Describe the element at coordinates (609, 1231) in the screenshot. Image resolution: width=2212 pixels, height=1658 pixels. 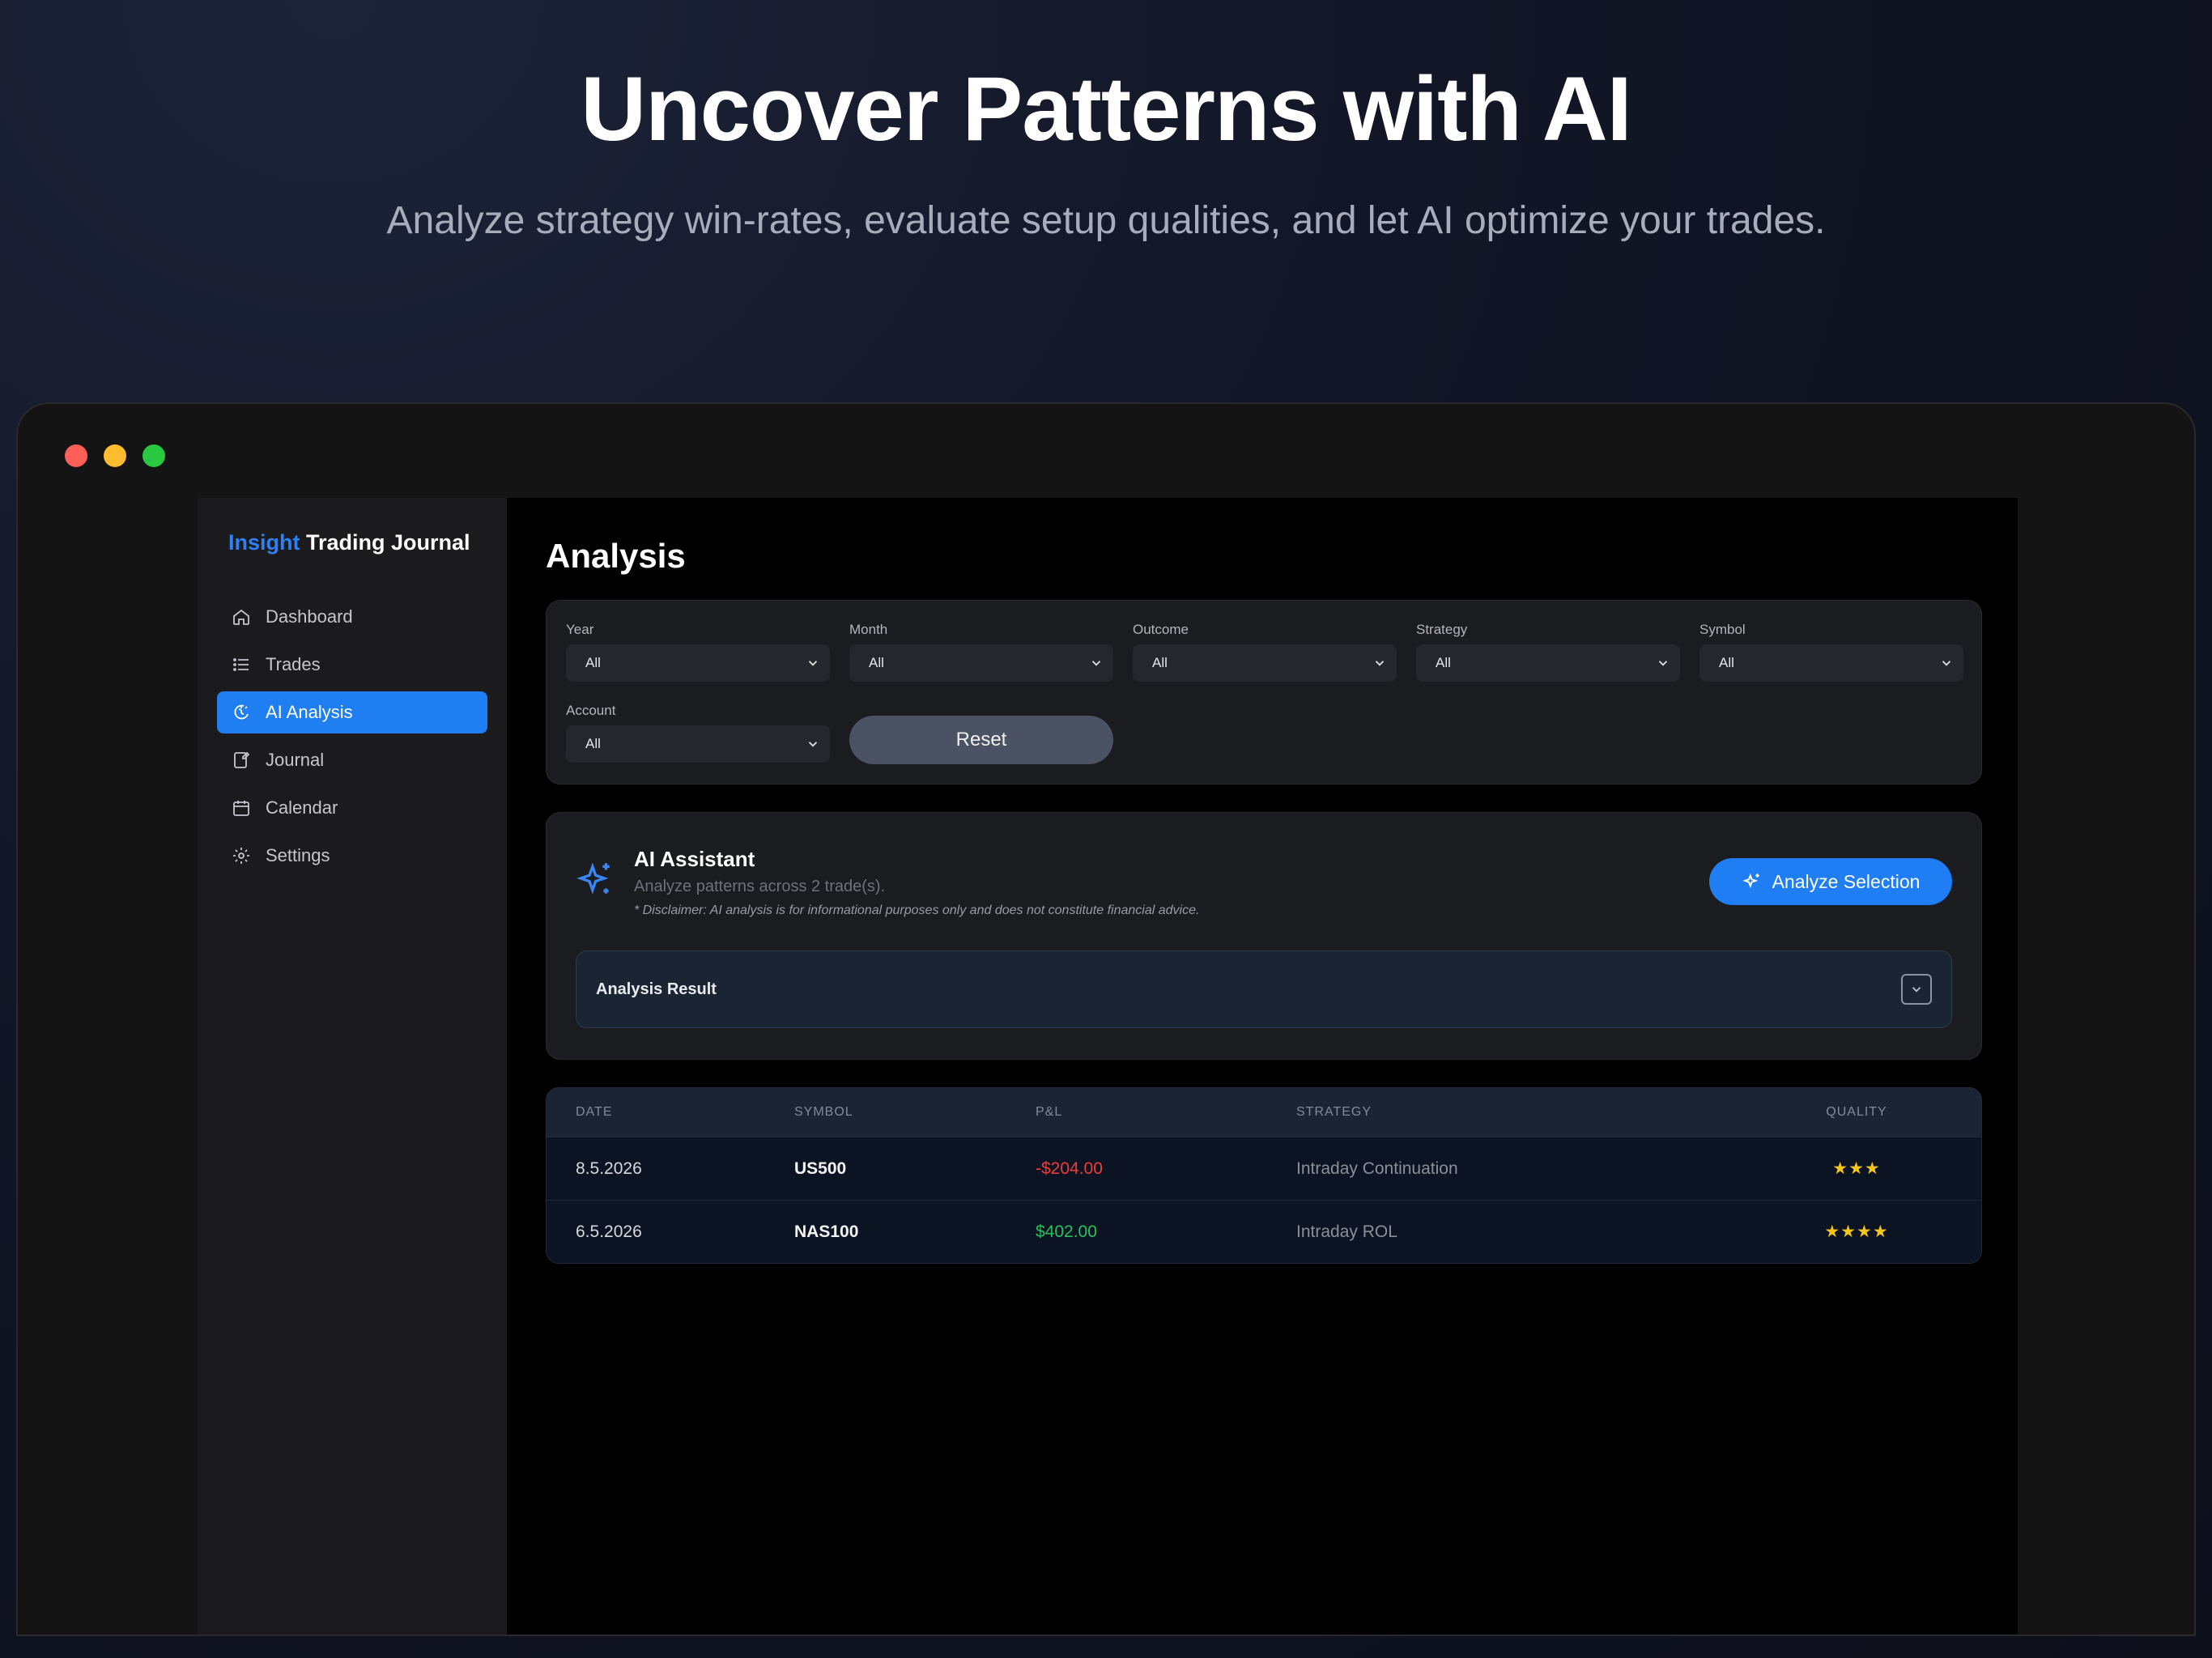
I see `cell-date: 6.5.2026` at that location.